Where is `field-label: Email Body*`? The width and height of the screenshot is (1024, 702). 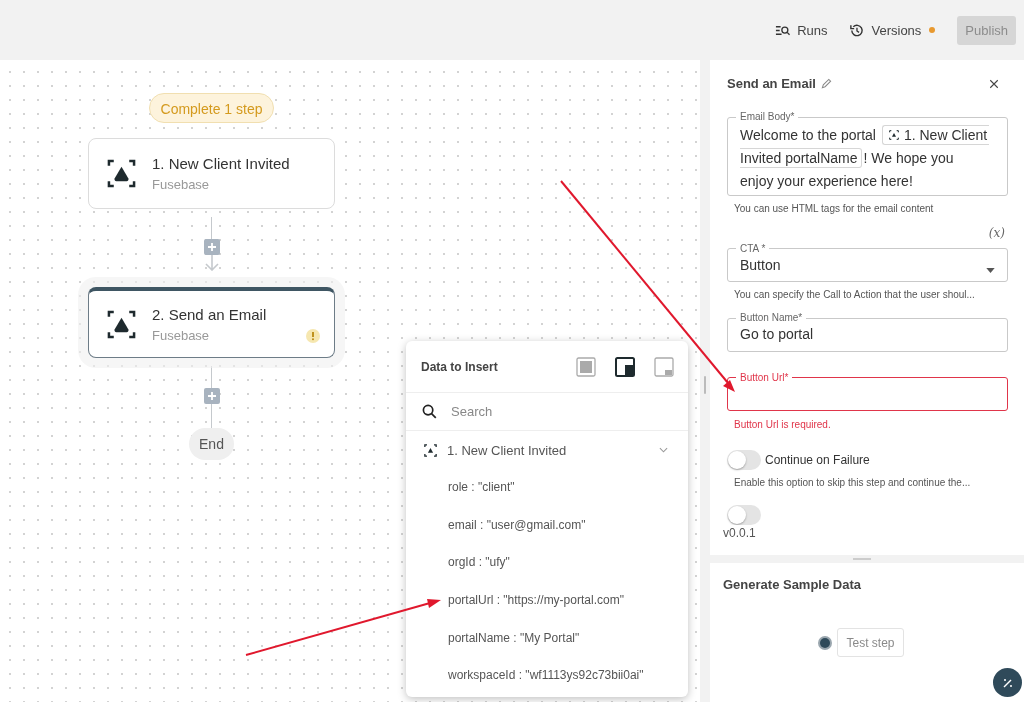 field-label: Email Body* is located at coordinates (767, 117).